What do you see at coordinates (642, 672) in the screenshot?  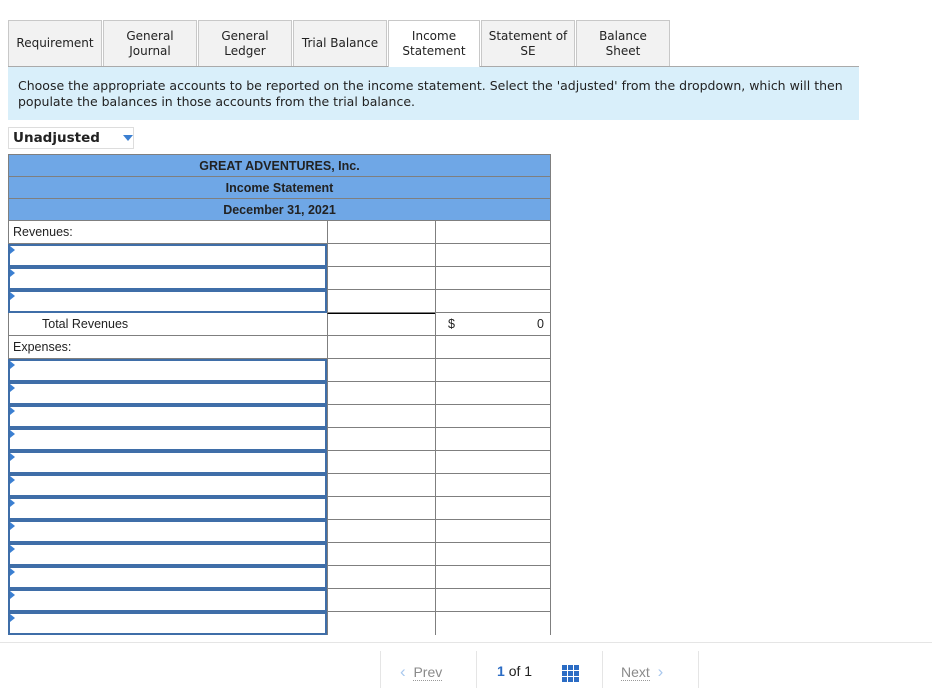 I see `next-button: Next ›` at bounding box center [642, 672].